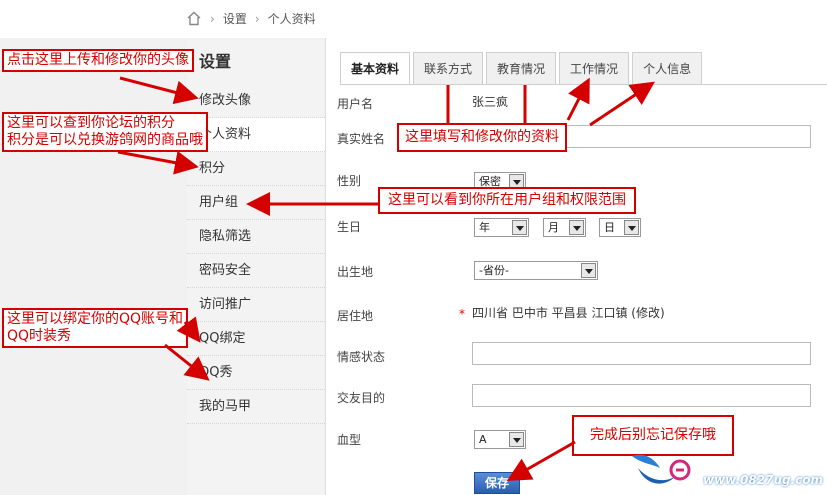 This screenshot has width=827, height=495. What do you see at coordinates (39, 336) in the screenshot?
I see `annotation-qq-line2: QQ时装秀` at bounding box center [39, 336].